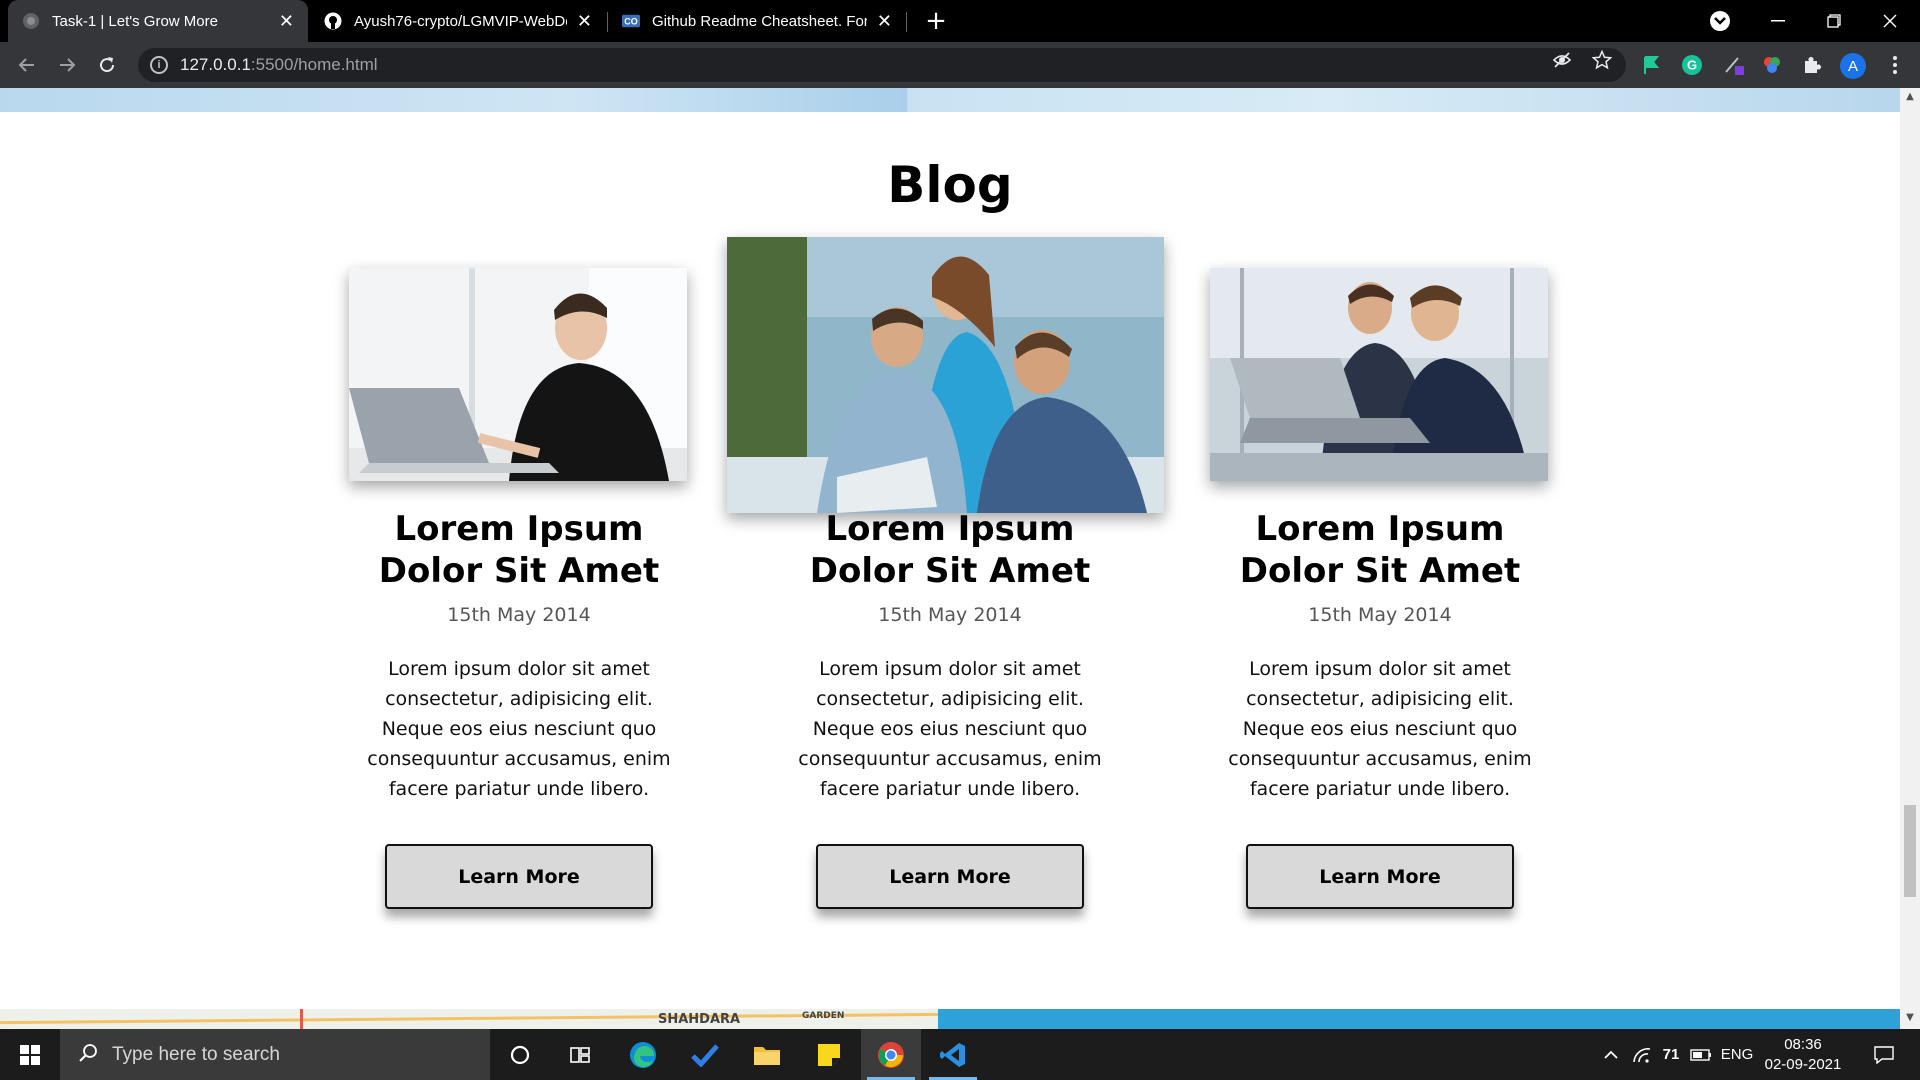  What do you see at coordinates (1853, 66) in the screenshot?
I see `profile-avatar: A` at bounding box center [1853, 66].